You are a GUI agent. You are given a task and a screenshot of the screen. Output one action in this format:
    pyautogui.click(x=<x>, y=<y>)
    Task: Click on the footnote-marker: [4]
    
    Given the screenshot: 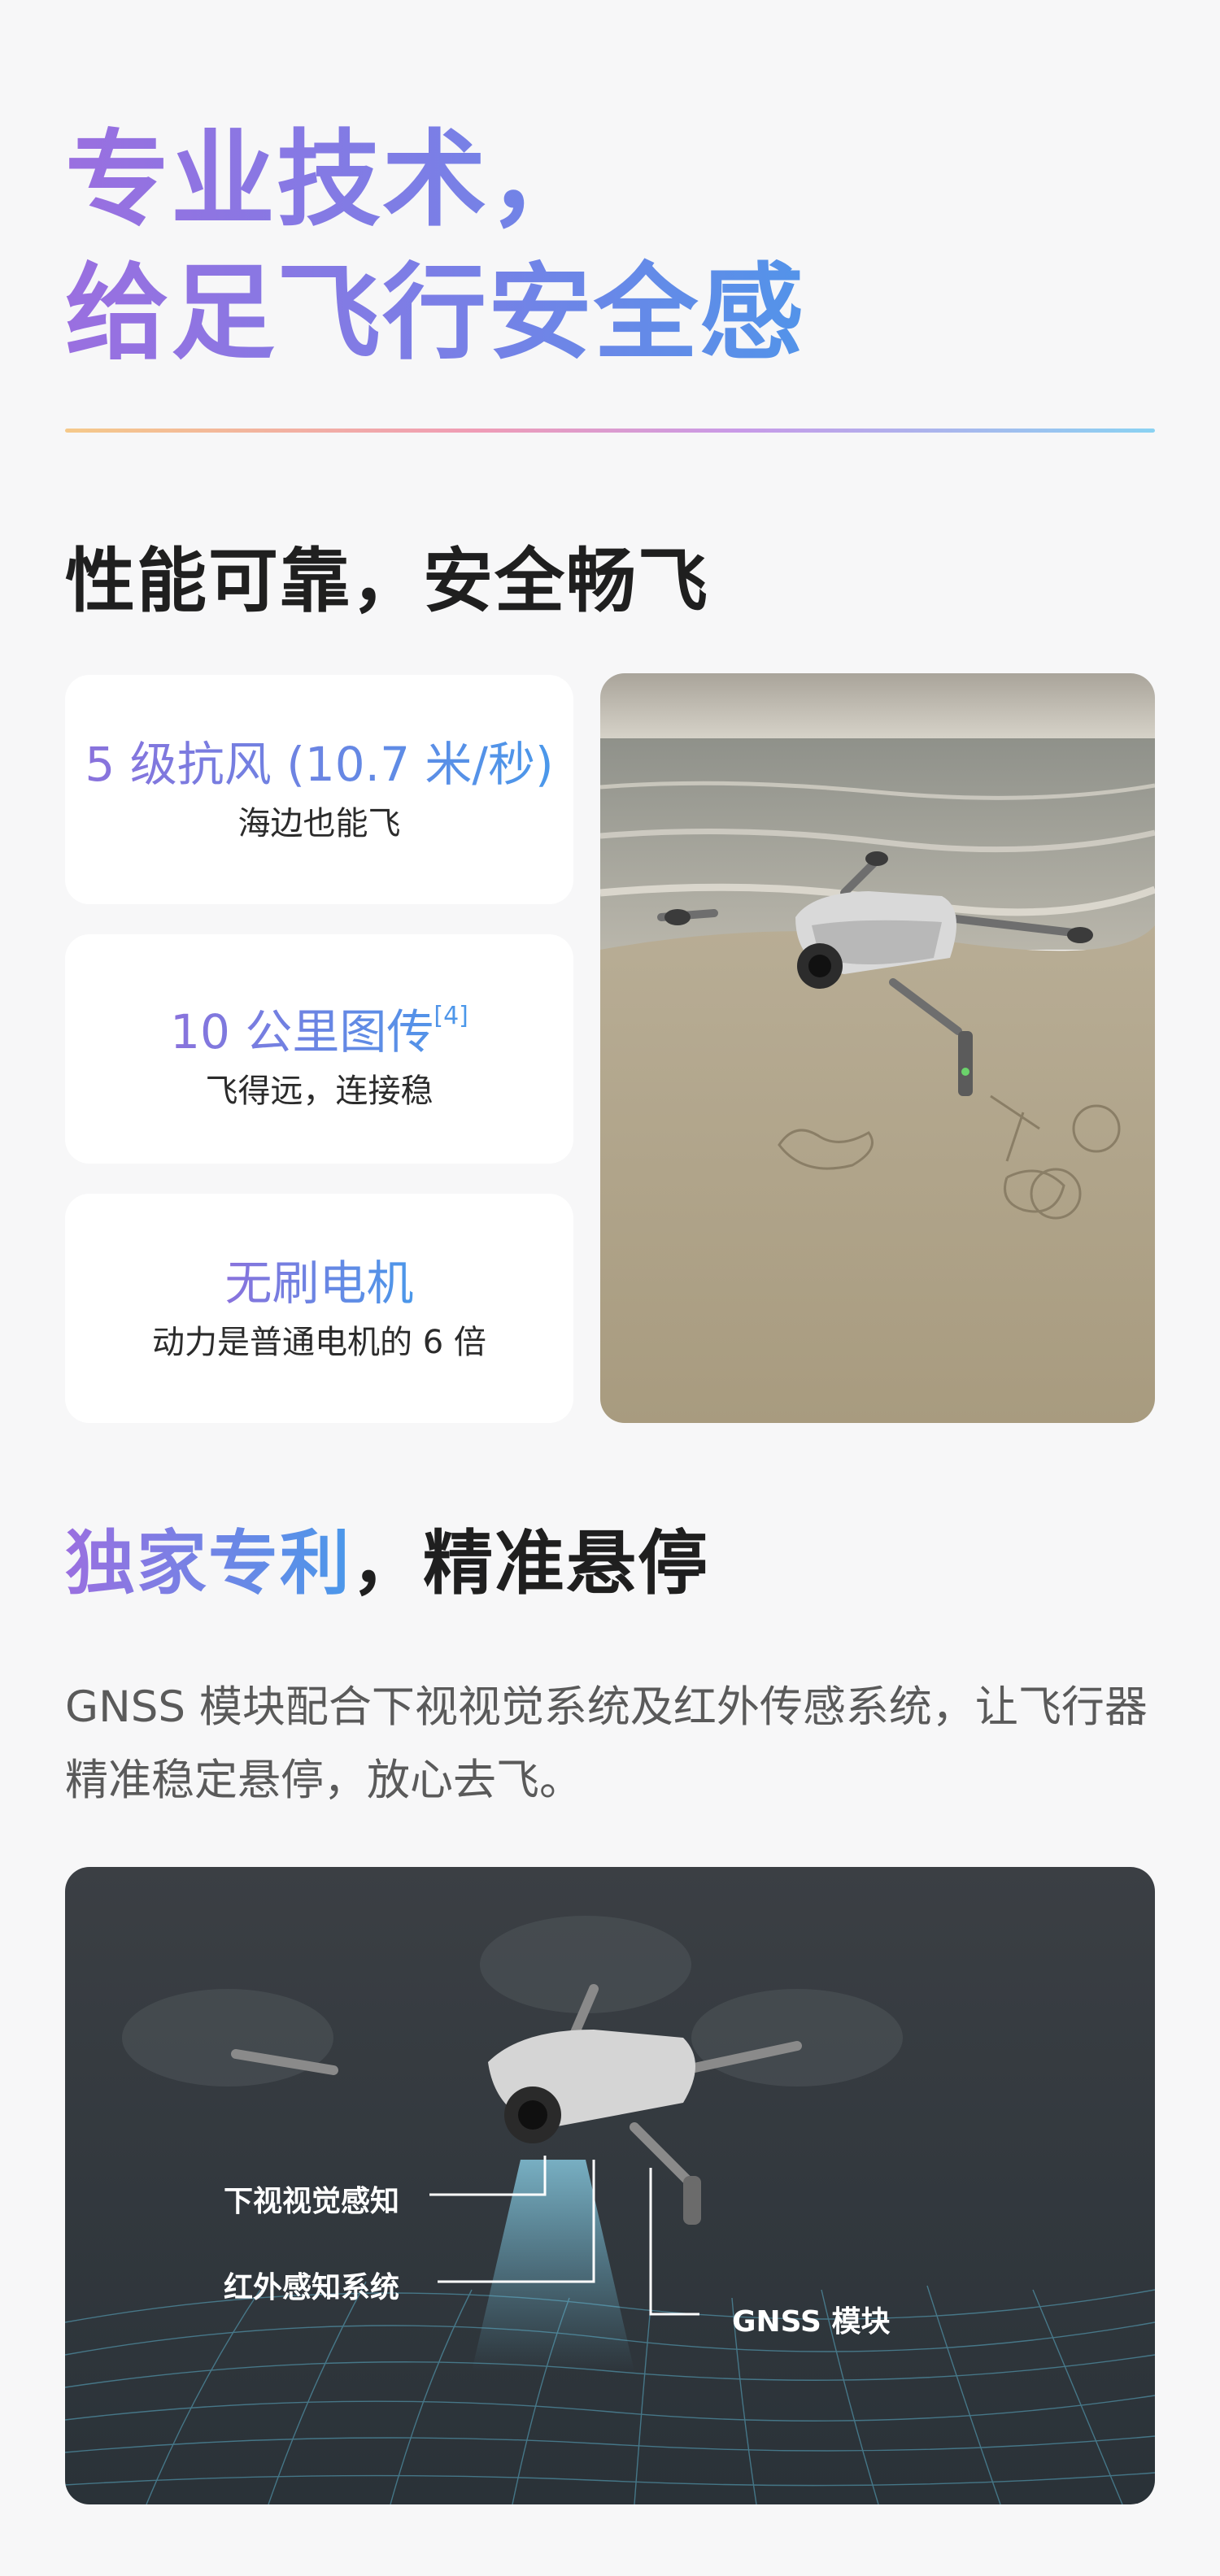 What is the action you would take?
    pyautogui.click(x=451, y=1016)
    